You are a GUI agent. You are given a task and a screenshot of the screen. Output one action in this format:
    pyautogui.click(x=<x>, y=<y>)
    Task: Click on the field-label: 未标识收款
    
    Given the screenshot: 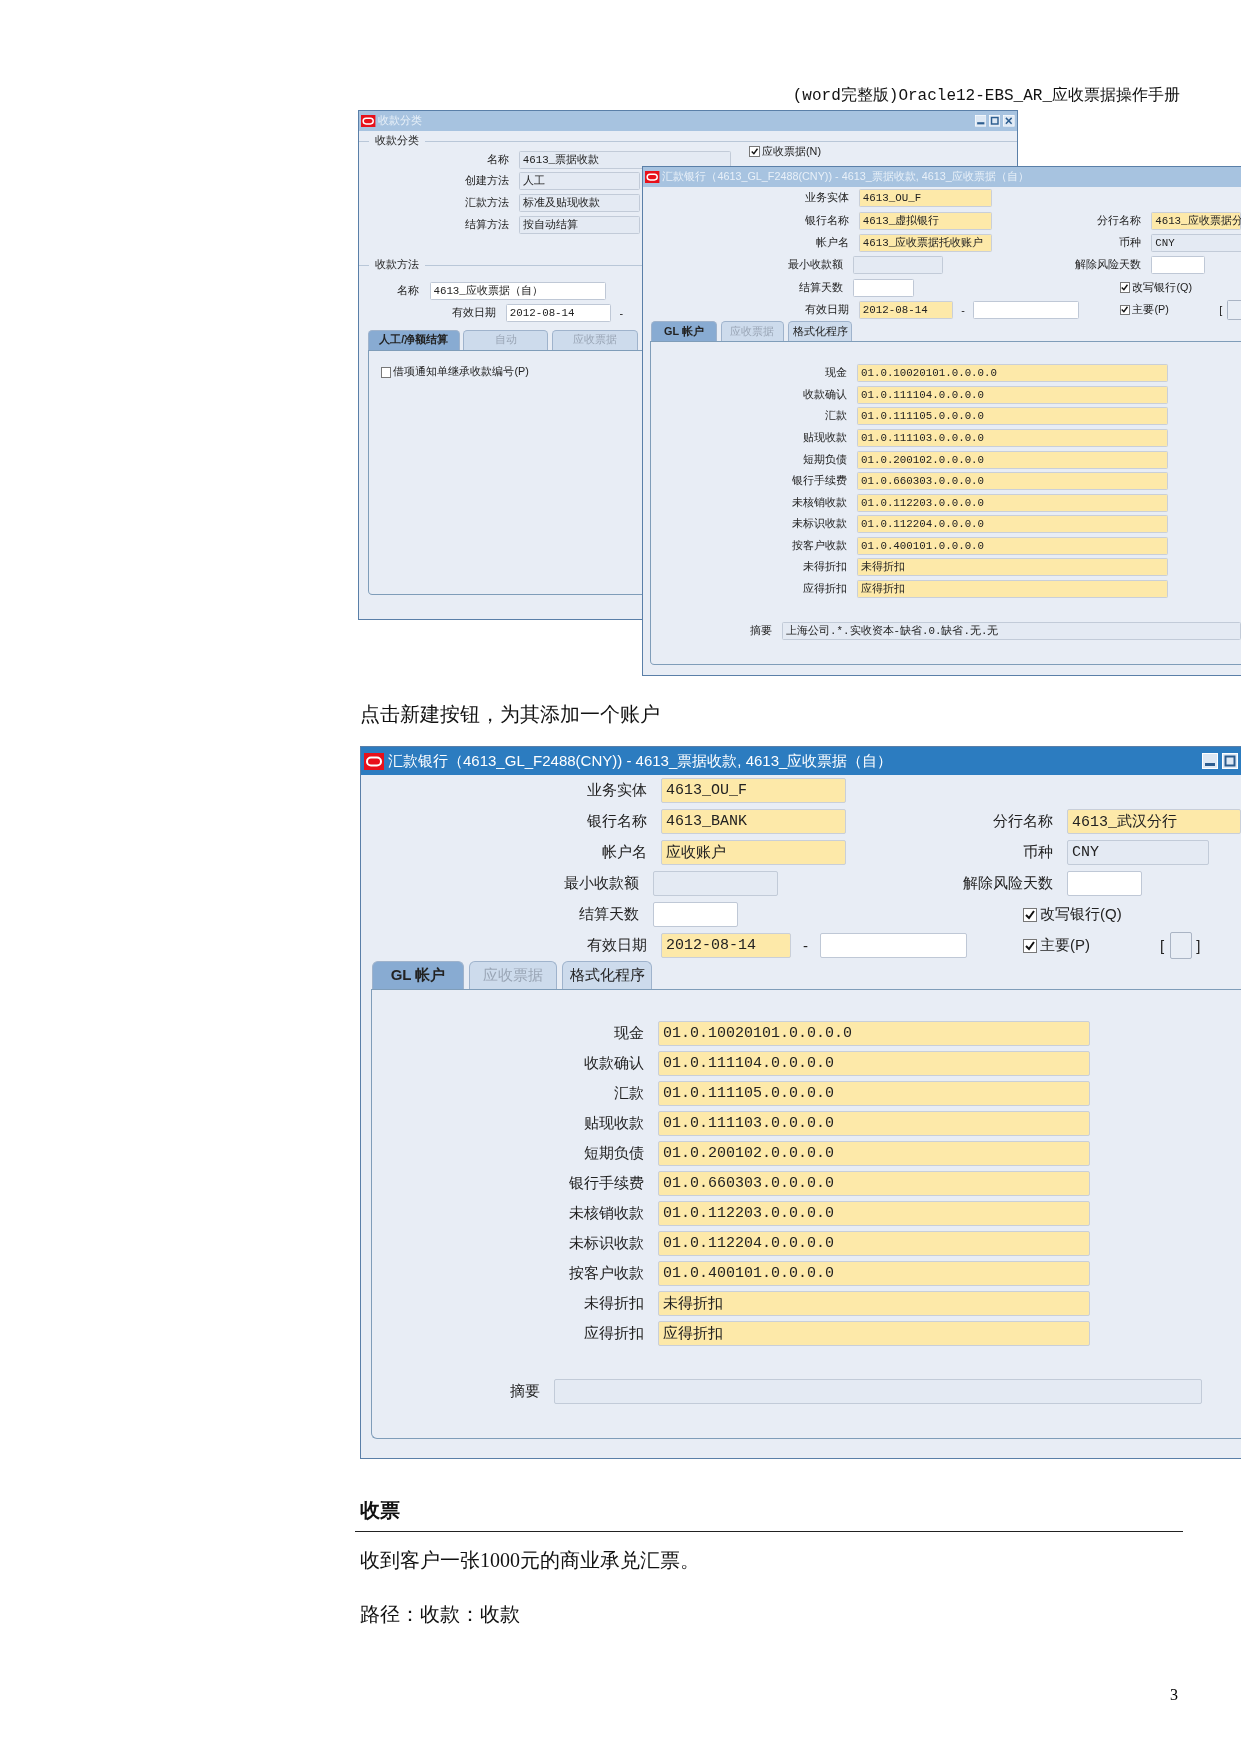 What is the action you would take?
    pyautogui.click(x=819, y=524)
    